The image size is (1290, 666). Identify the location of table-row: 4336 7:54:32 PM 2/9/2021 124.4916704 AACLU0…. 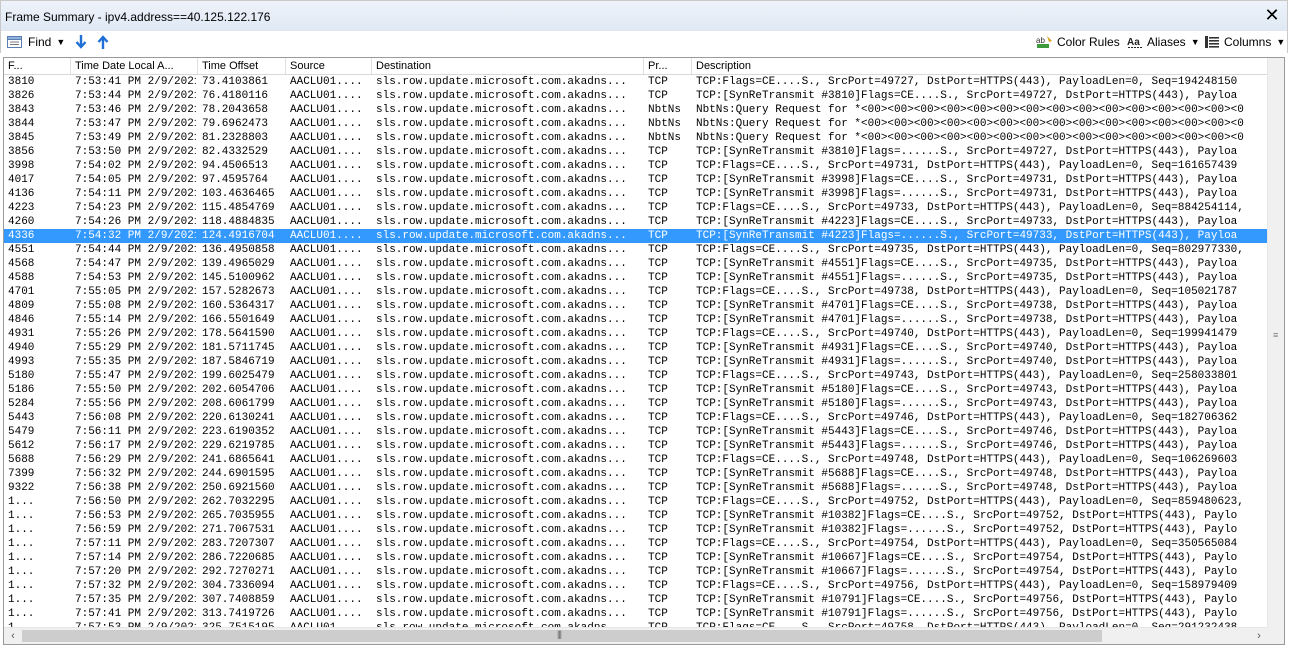
(636, 236).